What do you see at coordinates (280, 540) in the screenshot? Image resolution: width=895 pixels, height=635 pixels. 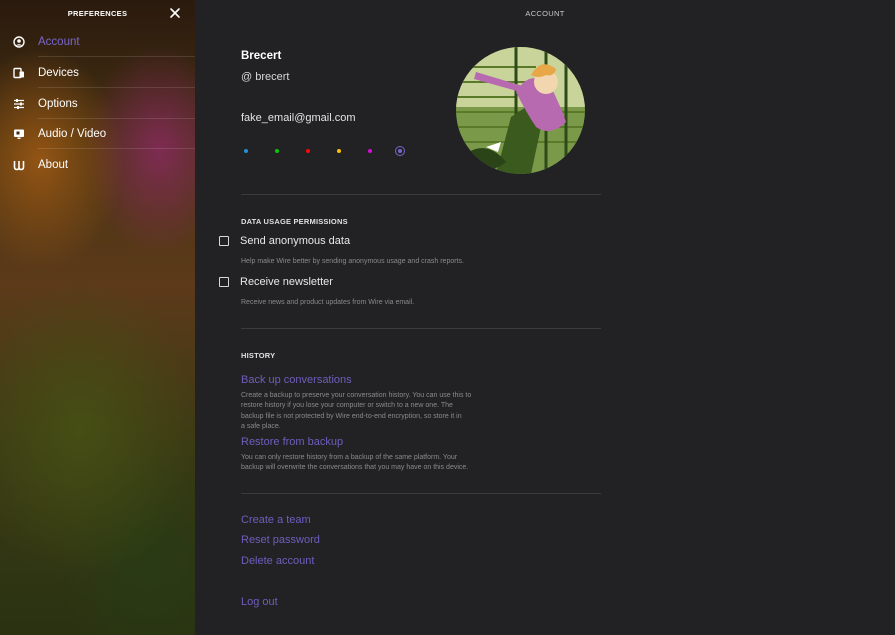 I see `reset-password-link: Reset password` at bounding box center [280, 540].